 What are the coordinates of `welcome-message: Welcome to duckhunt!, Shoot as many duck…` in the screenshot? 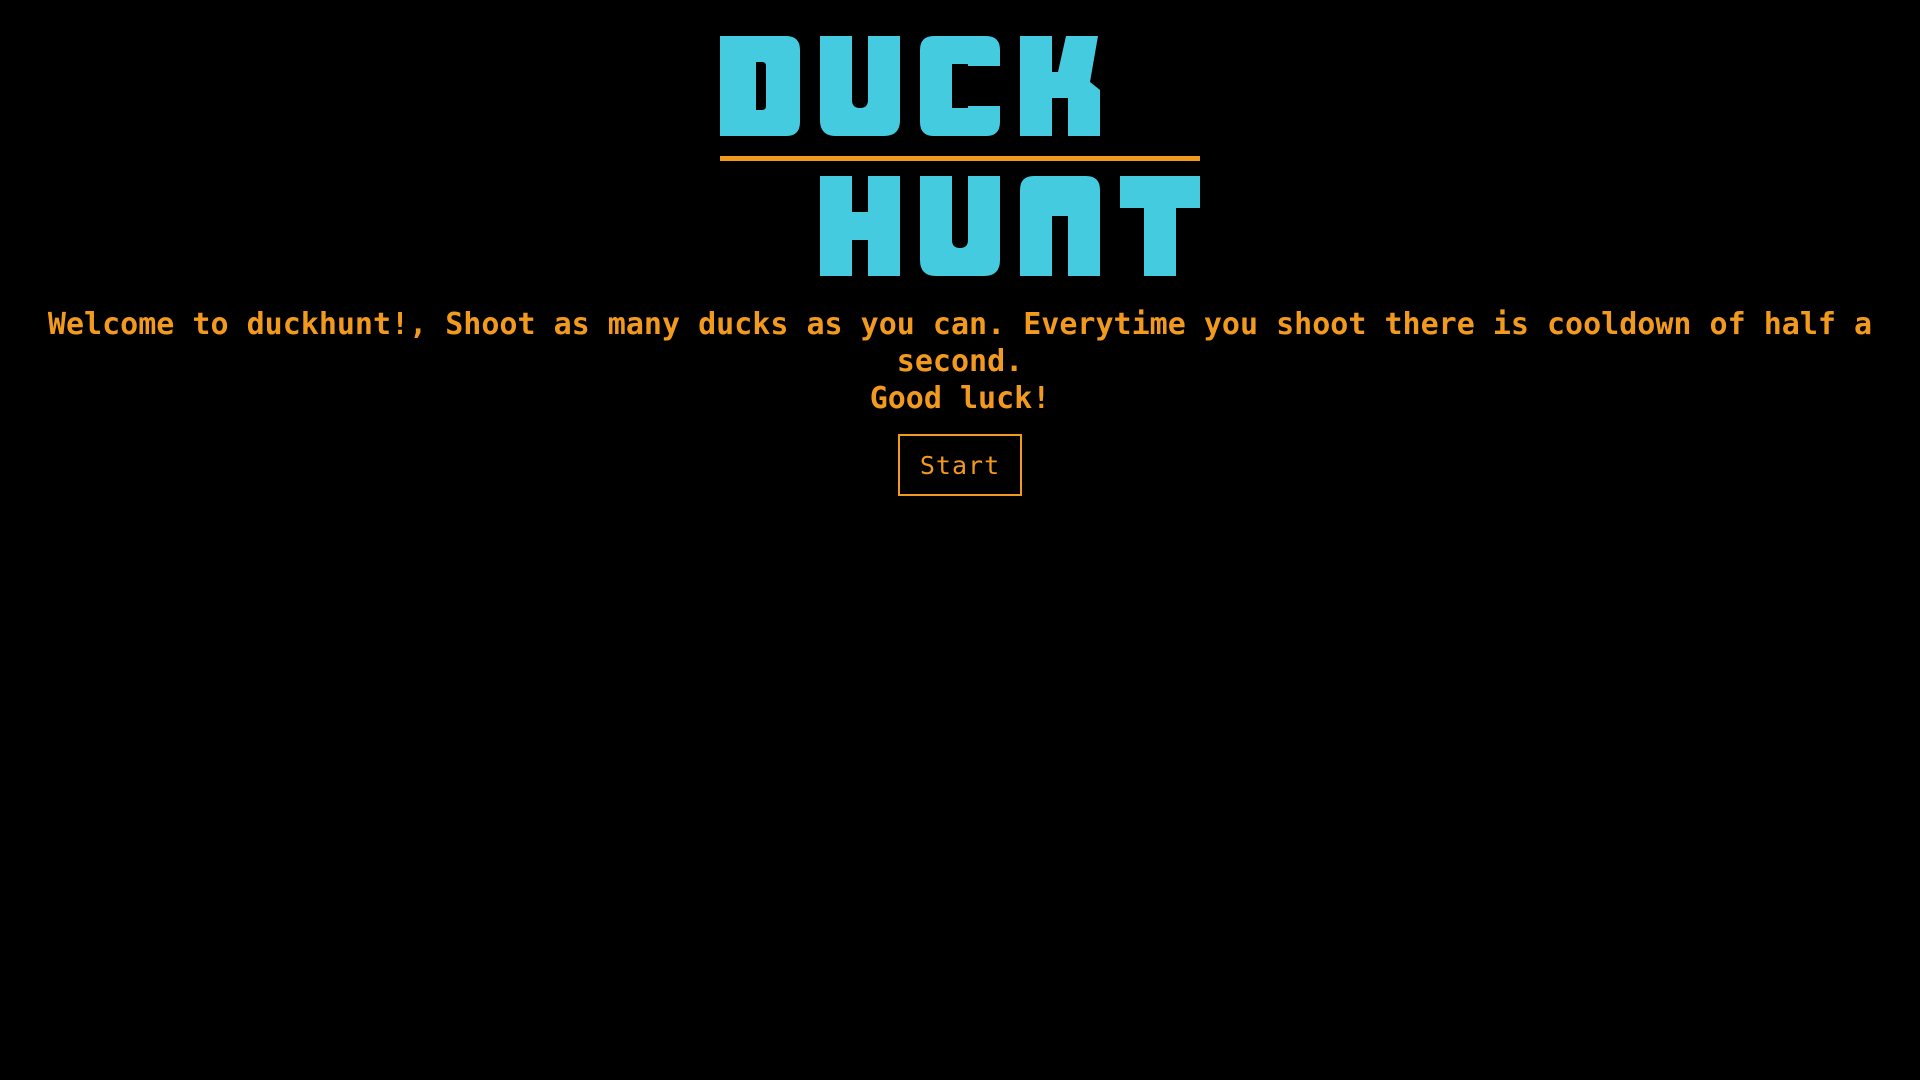 It's located at (960, 361).